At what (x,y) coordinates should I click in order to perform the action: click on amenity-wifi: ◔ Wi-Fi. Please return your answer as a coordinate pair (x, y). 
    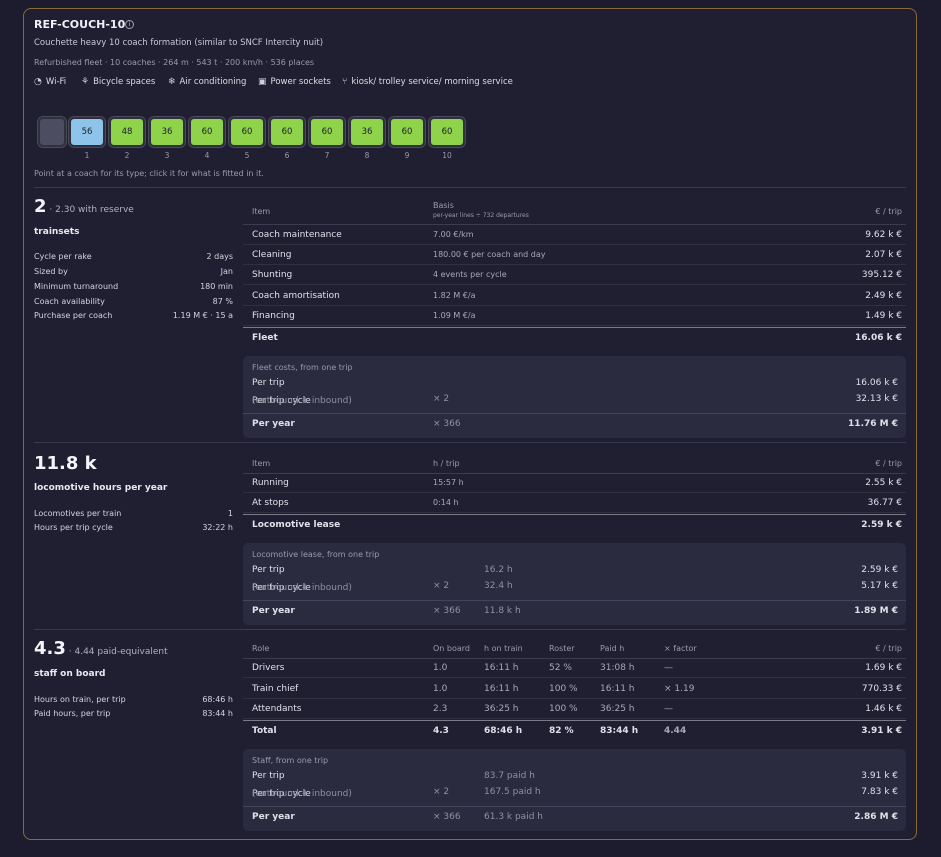
    Looking at the image, I should click on (50, 82).